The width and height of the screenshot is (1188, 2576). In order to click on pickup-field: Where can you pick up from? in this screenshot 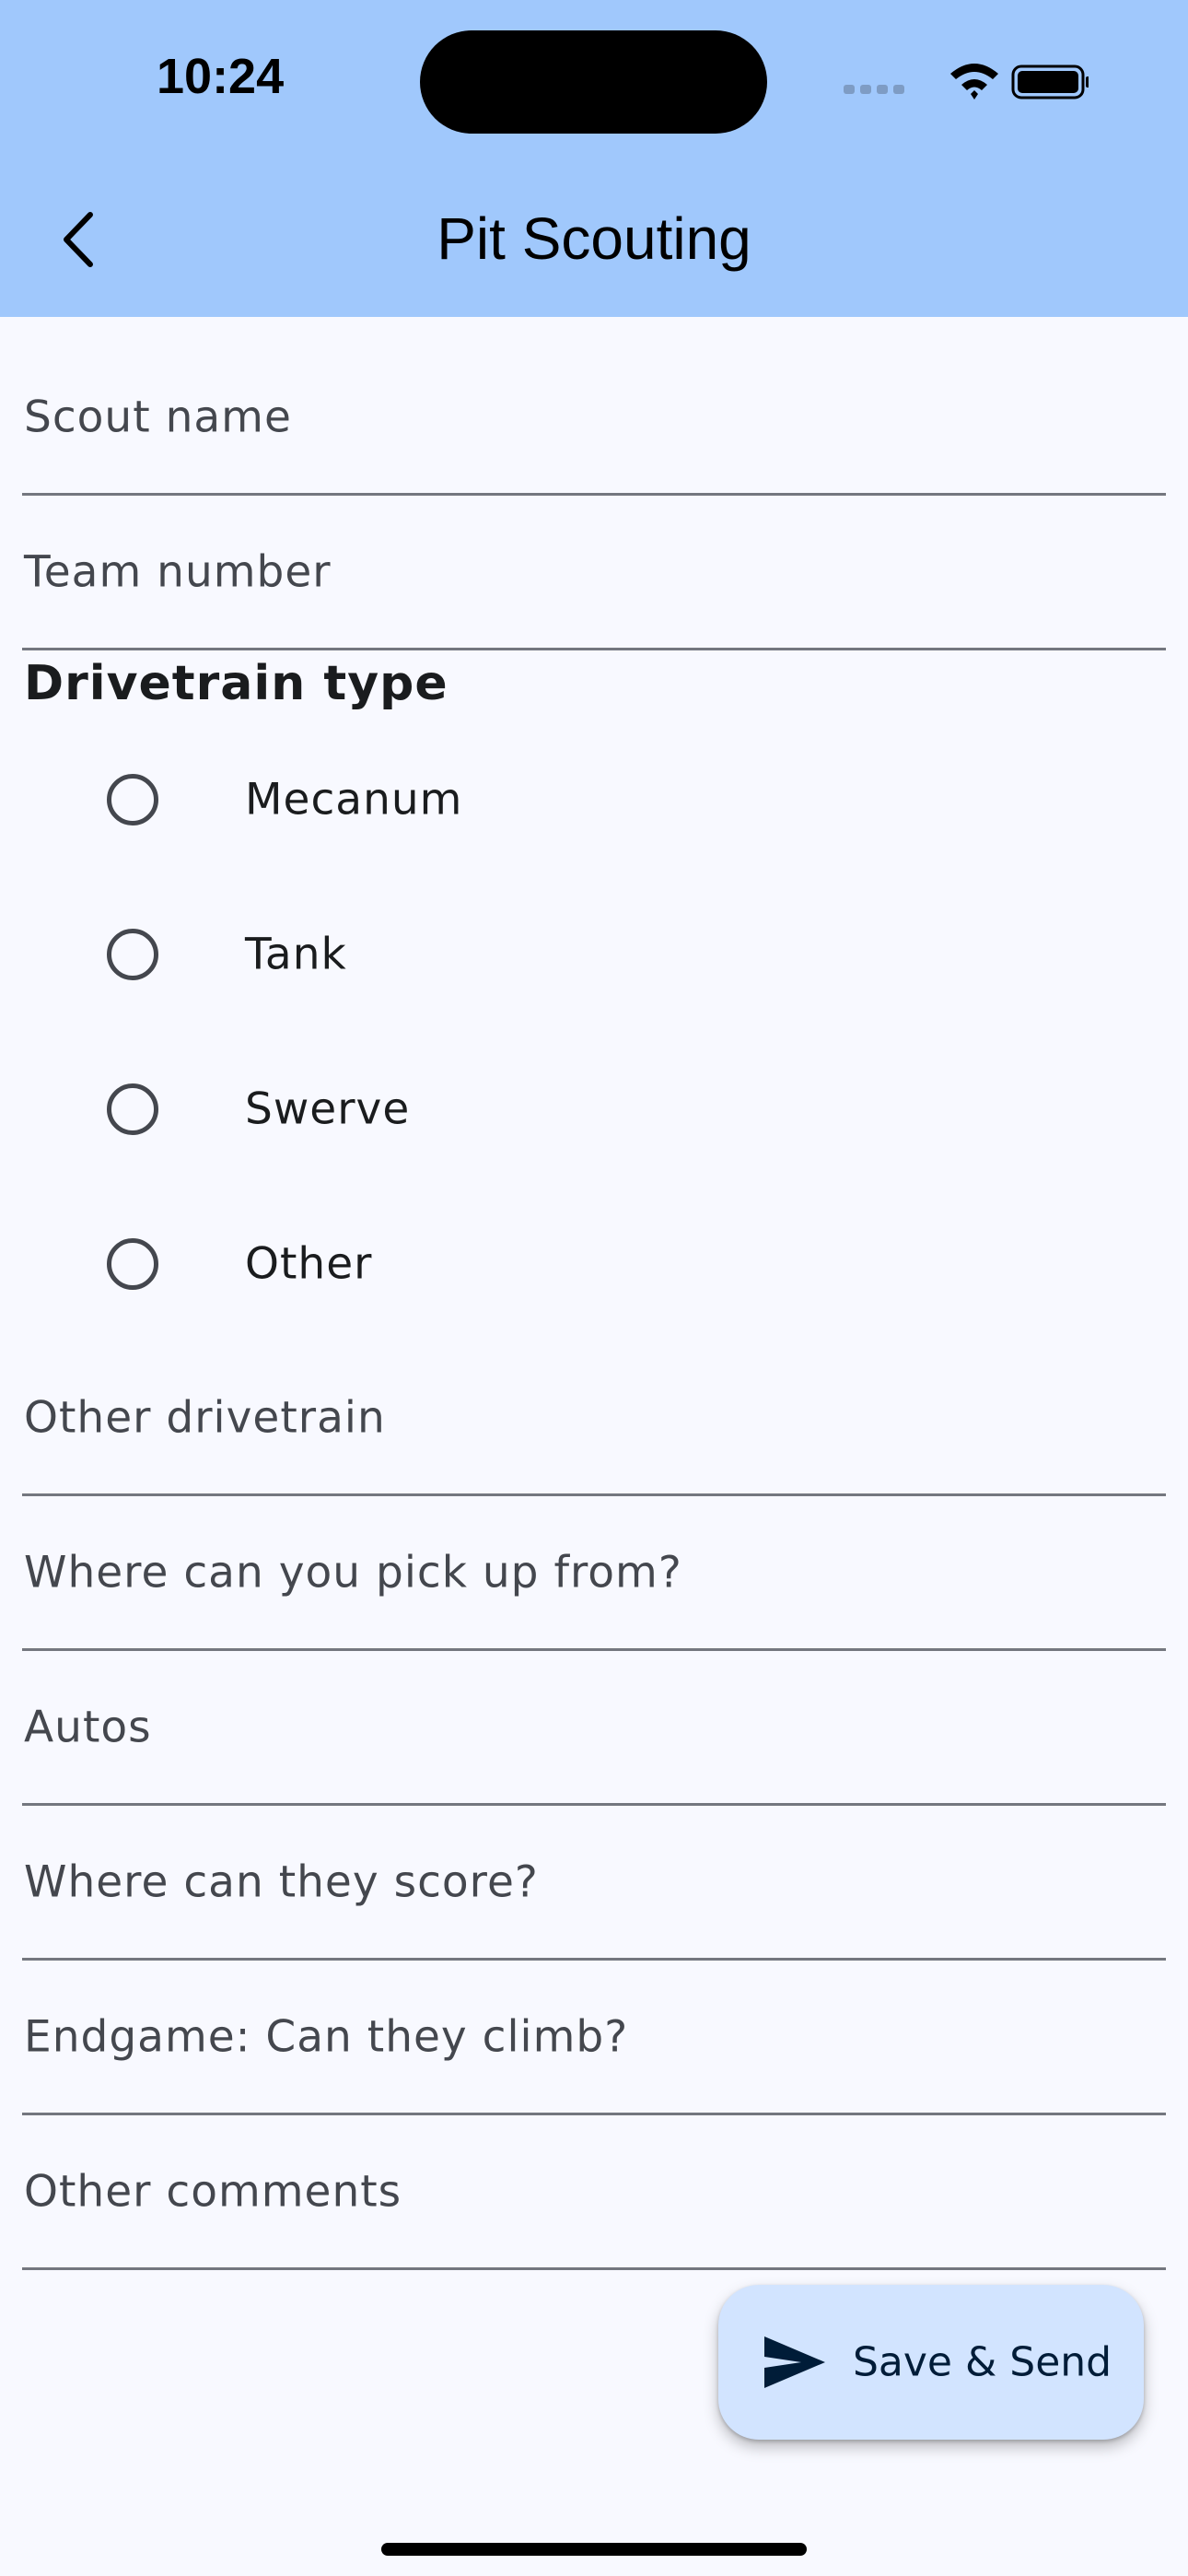, I will do `click(594, 1573)`.